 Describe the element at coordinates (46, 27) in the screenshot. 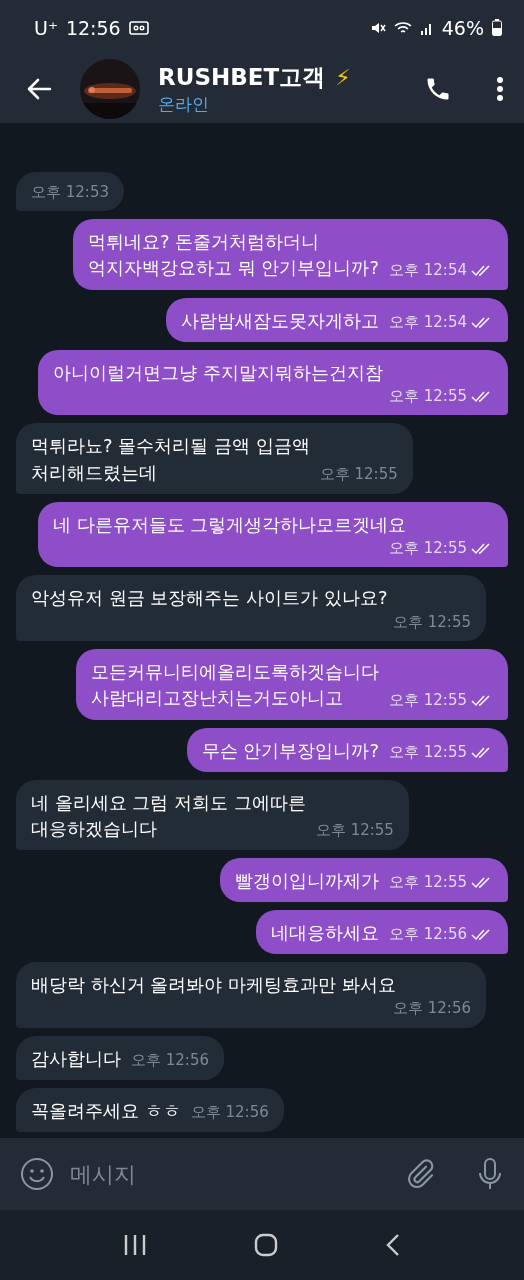

I see `carrier-label: U⁺` at that location.